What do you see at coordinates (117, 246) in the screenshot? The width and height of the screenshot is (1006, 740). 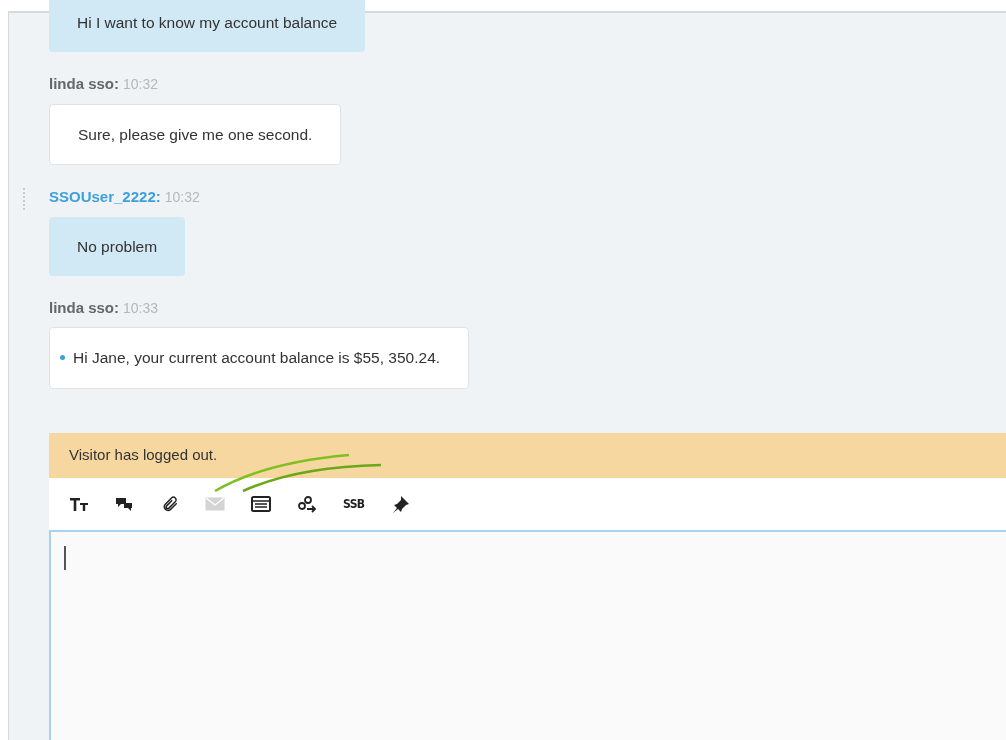 I see `message-text: No problem` at bounding box center [117, 246].